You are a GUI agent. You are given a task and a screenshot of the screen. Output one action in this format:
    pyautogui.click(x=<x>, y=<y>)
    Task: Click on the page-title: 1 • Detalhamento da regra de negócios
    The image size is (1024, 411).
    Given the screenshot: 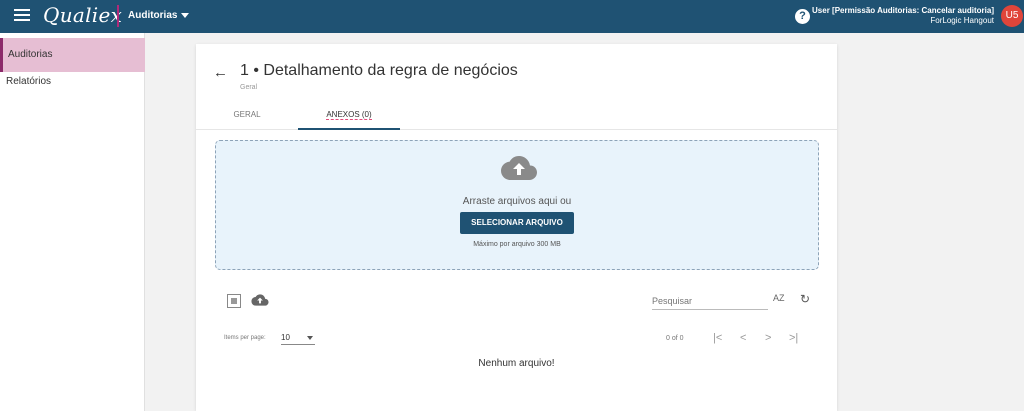 What is the action you would take?
    pyautogui.click(x=379, y=70)
    